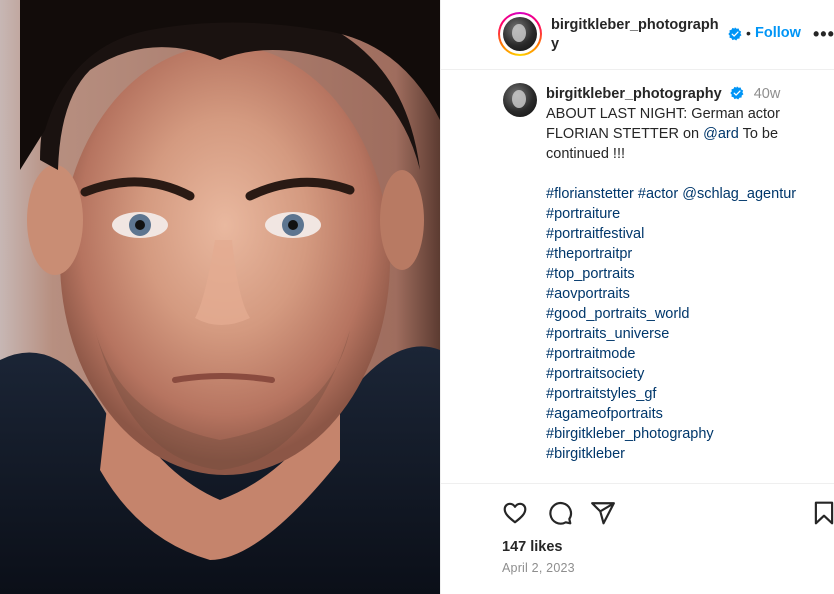 The width and height of the screenshot is (834, 594). I want to click on post-actions: 147 likes April 2, 2023, so click(637, 539).